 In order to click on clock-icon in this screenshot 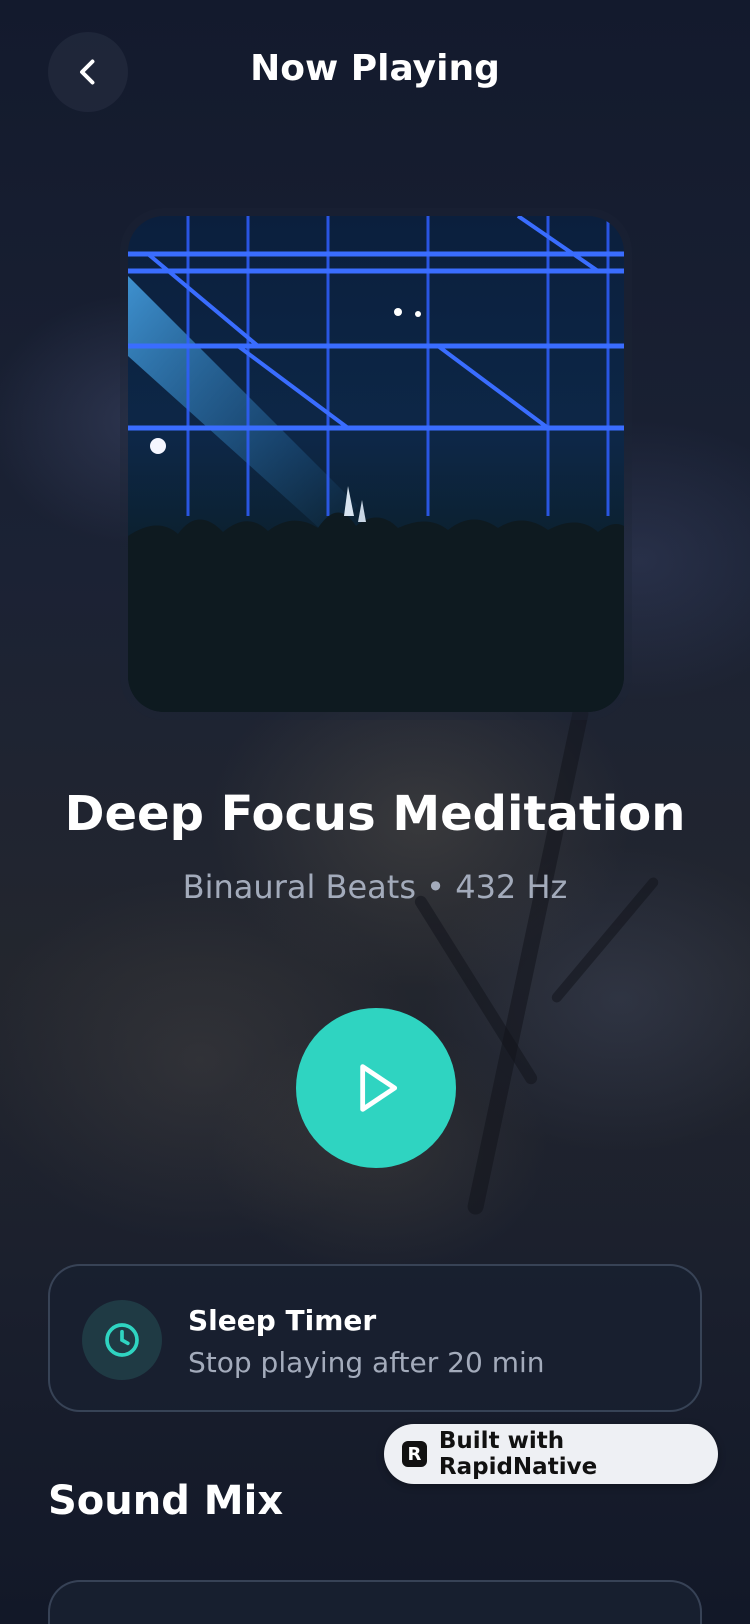, I will do `click(122, 1340)`.